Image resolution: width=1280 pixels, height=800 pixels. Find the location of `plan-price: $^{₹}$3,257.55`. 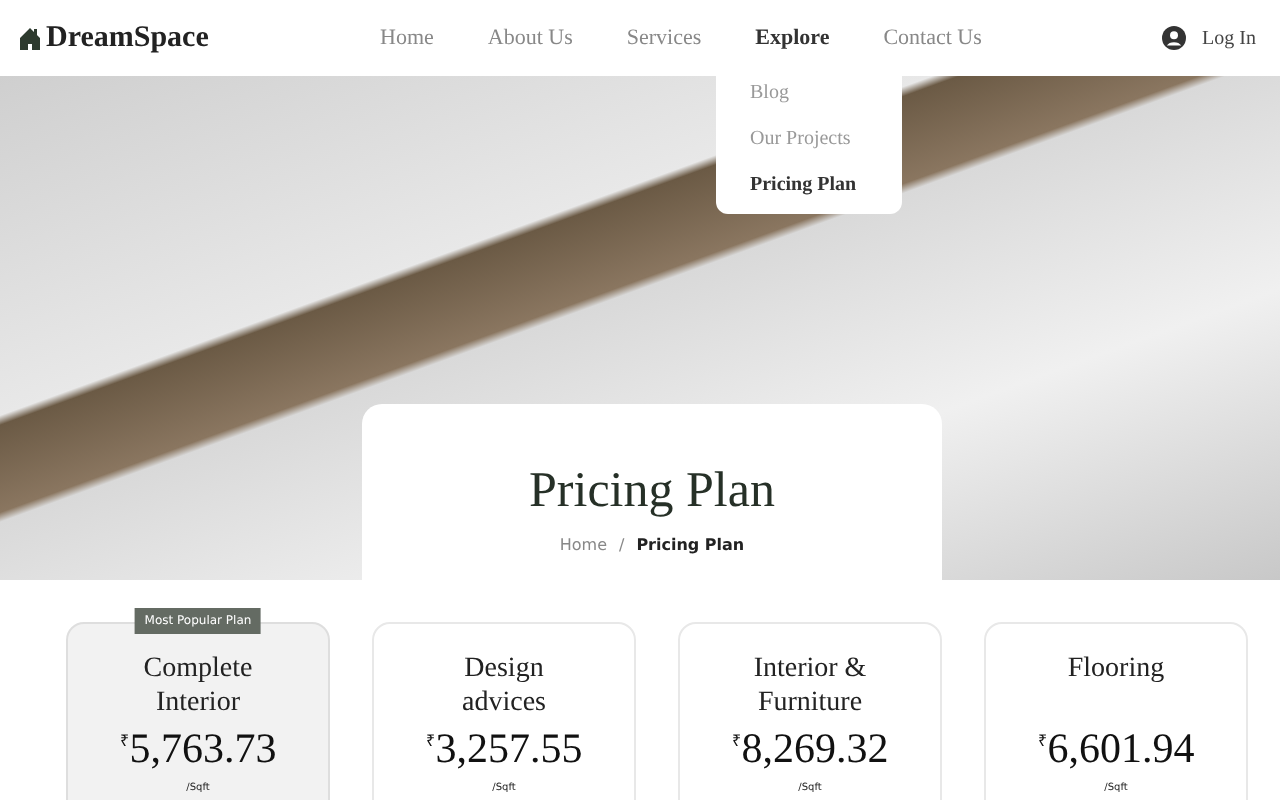

plan-price: $^{₹}$3,257.55 is located at coordinates (504, 749).